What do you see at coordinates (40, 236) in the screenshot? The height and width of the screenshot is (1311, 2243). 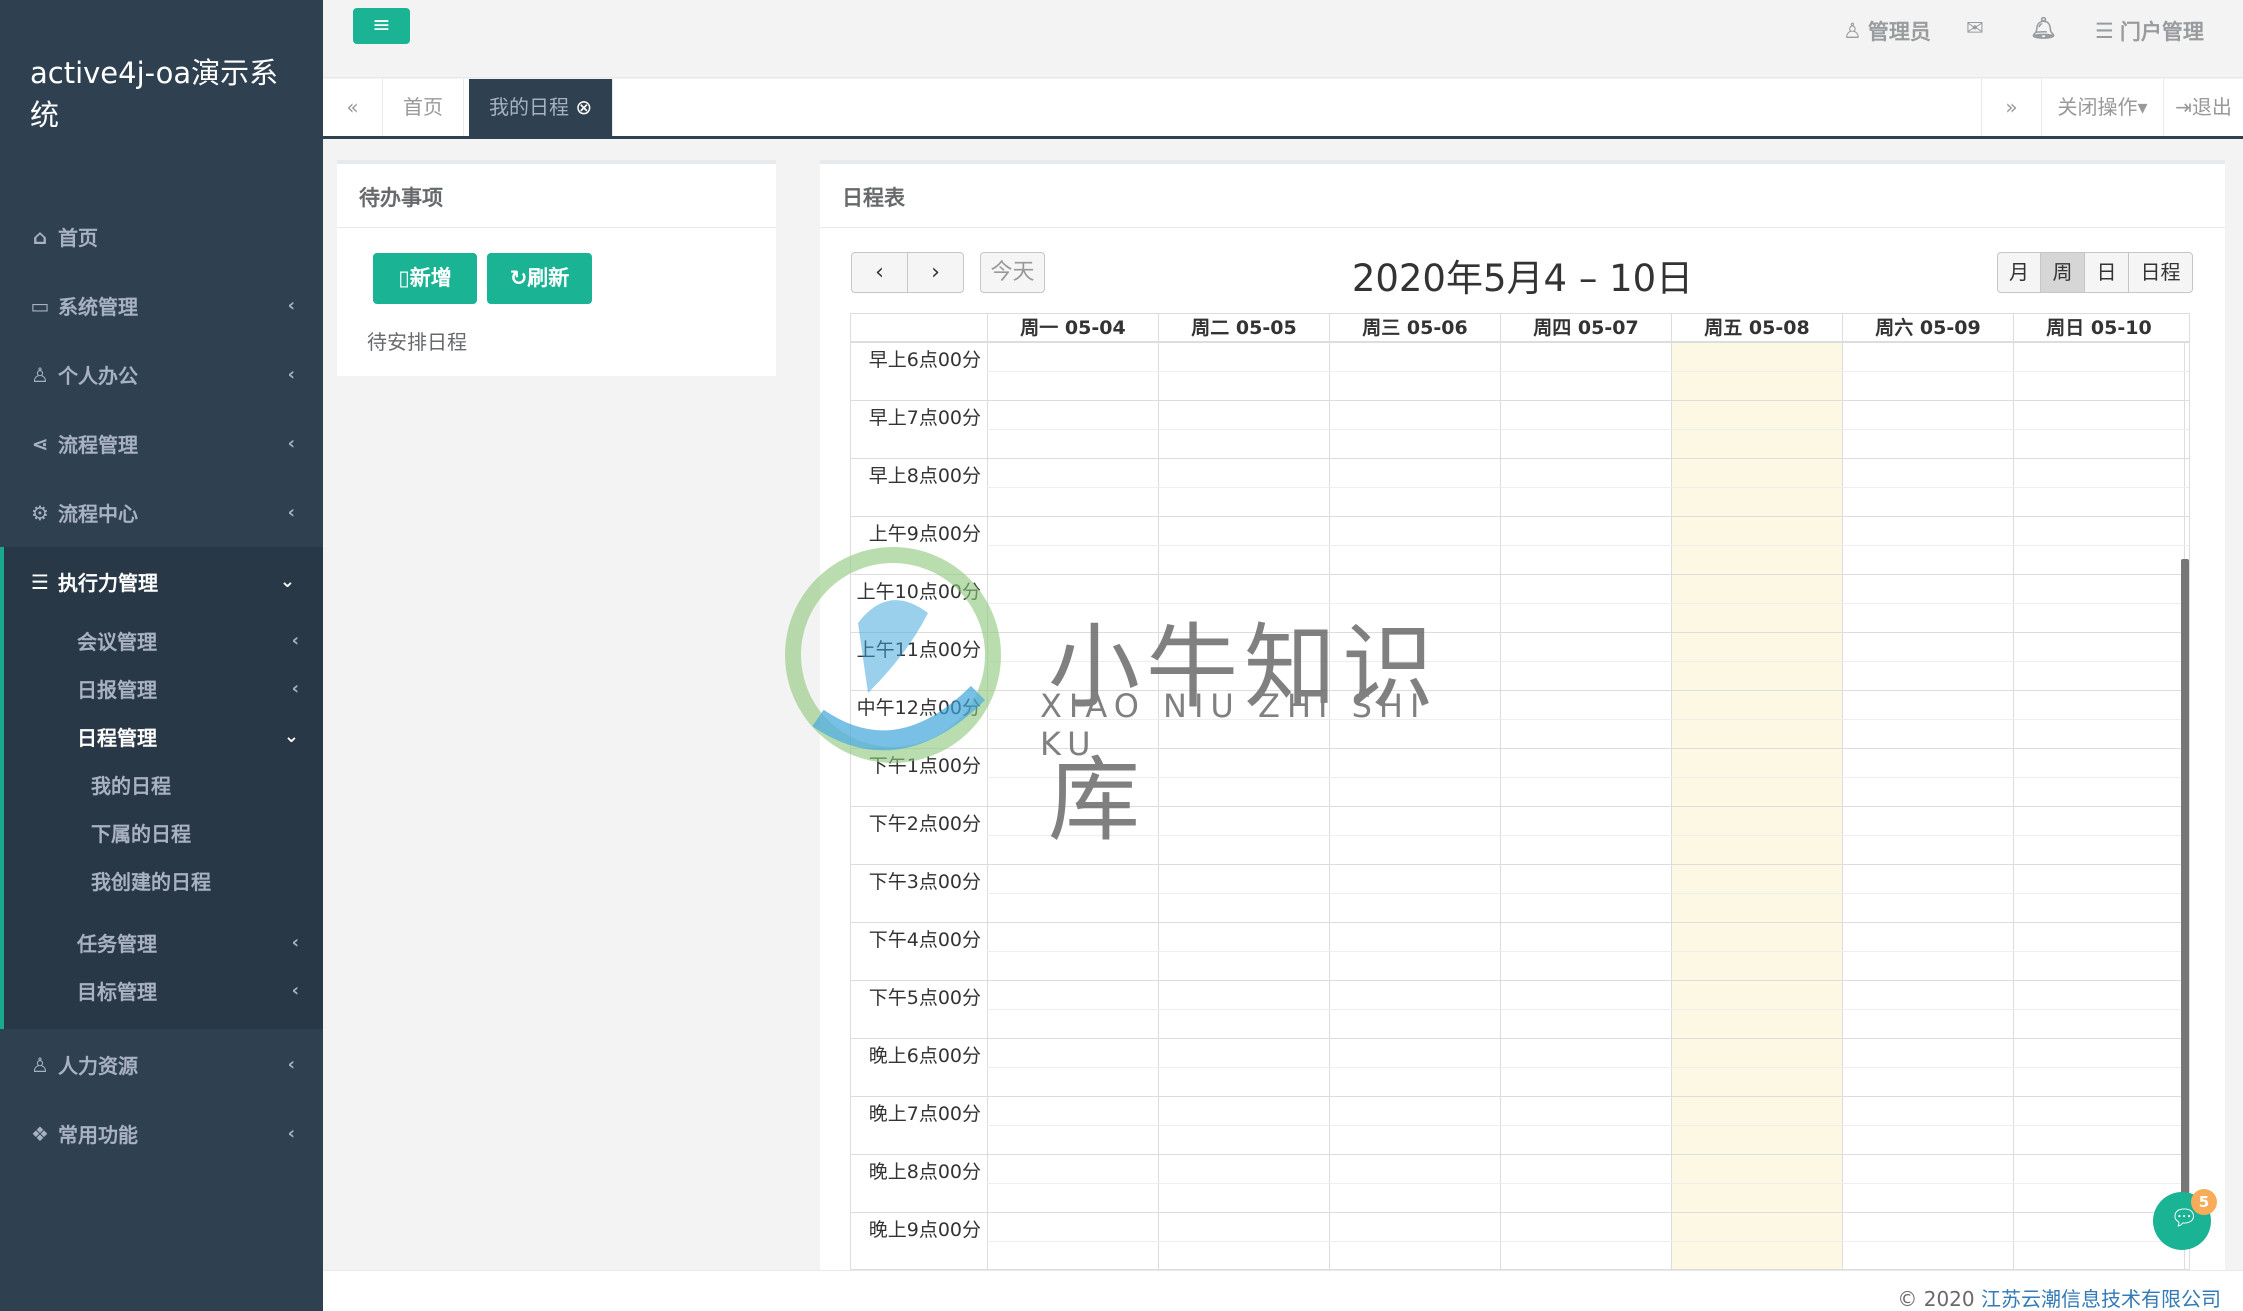 I see `home-icon: ⌂` at bounding box center [40, 236].